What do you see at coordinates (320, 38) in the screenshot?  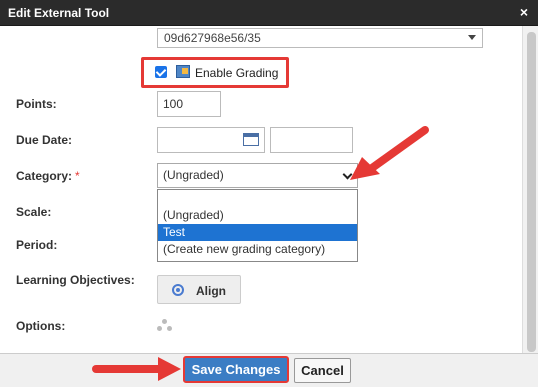 I see `tool-select: 09d627968e56/35` at bounding box center [320, 38].